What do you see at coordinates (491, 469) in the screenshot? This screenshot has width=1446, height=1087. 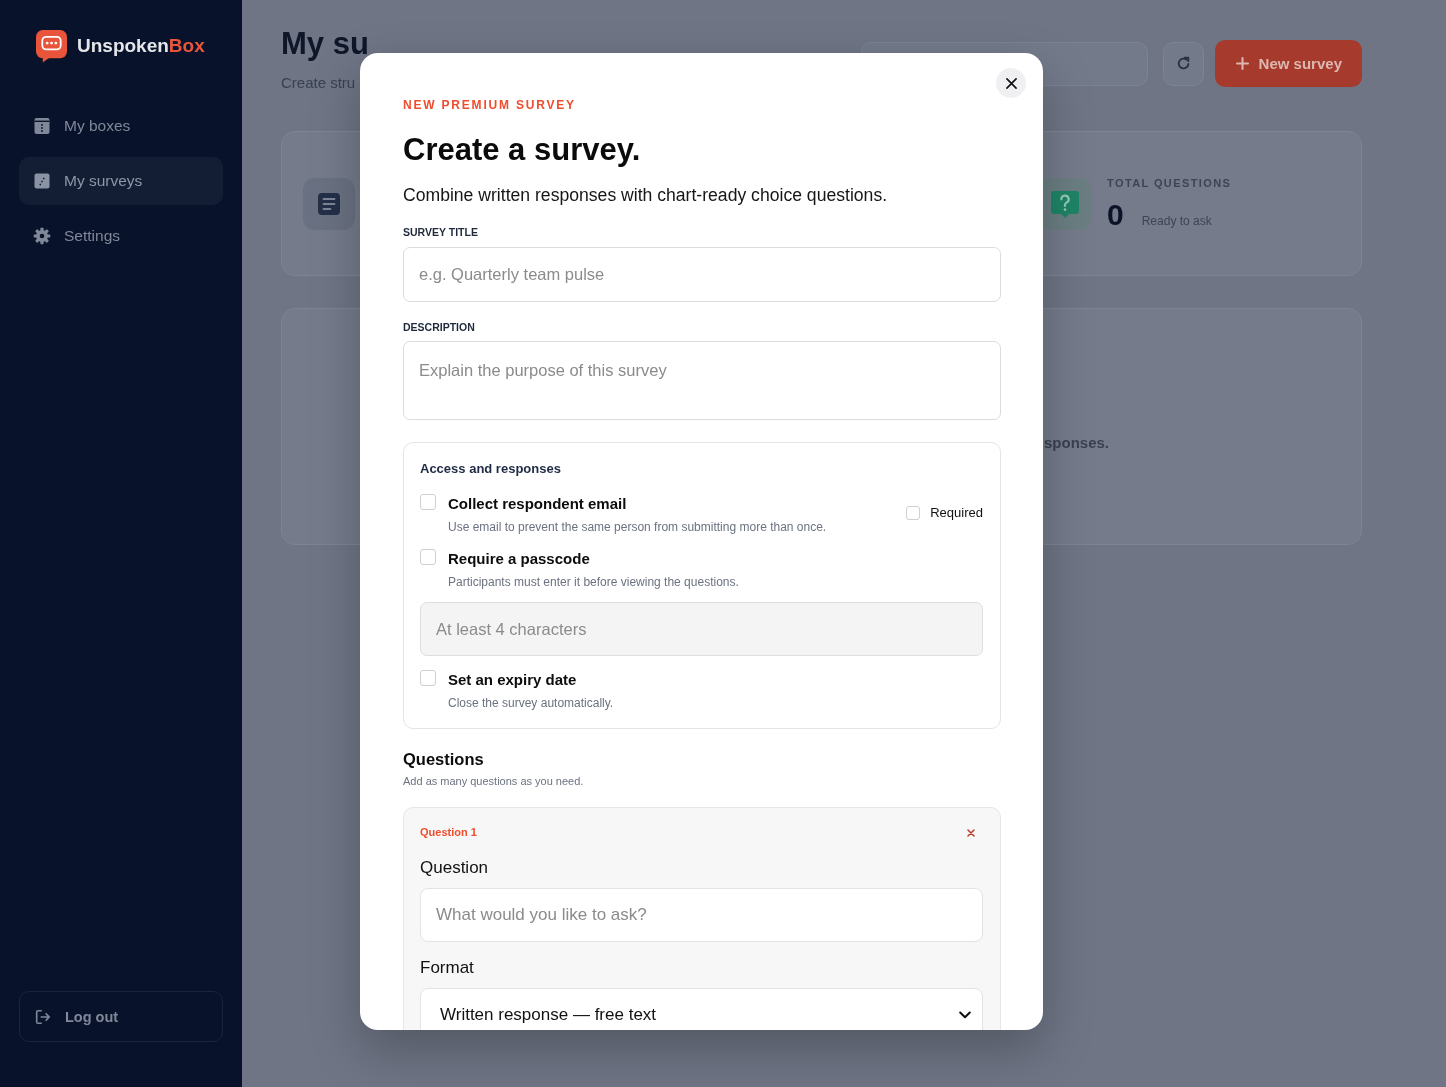 I see `section-title: Access and responses` at bounding box center [491, 469].